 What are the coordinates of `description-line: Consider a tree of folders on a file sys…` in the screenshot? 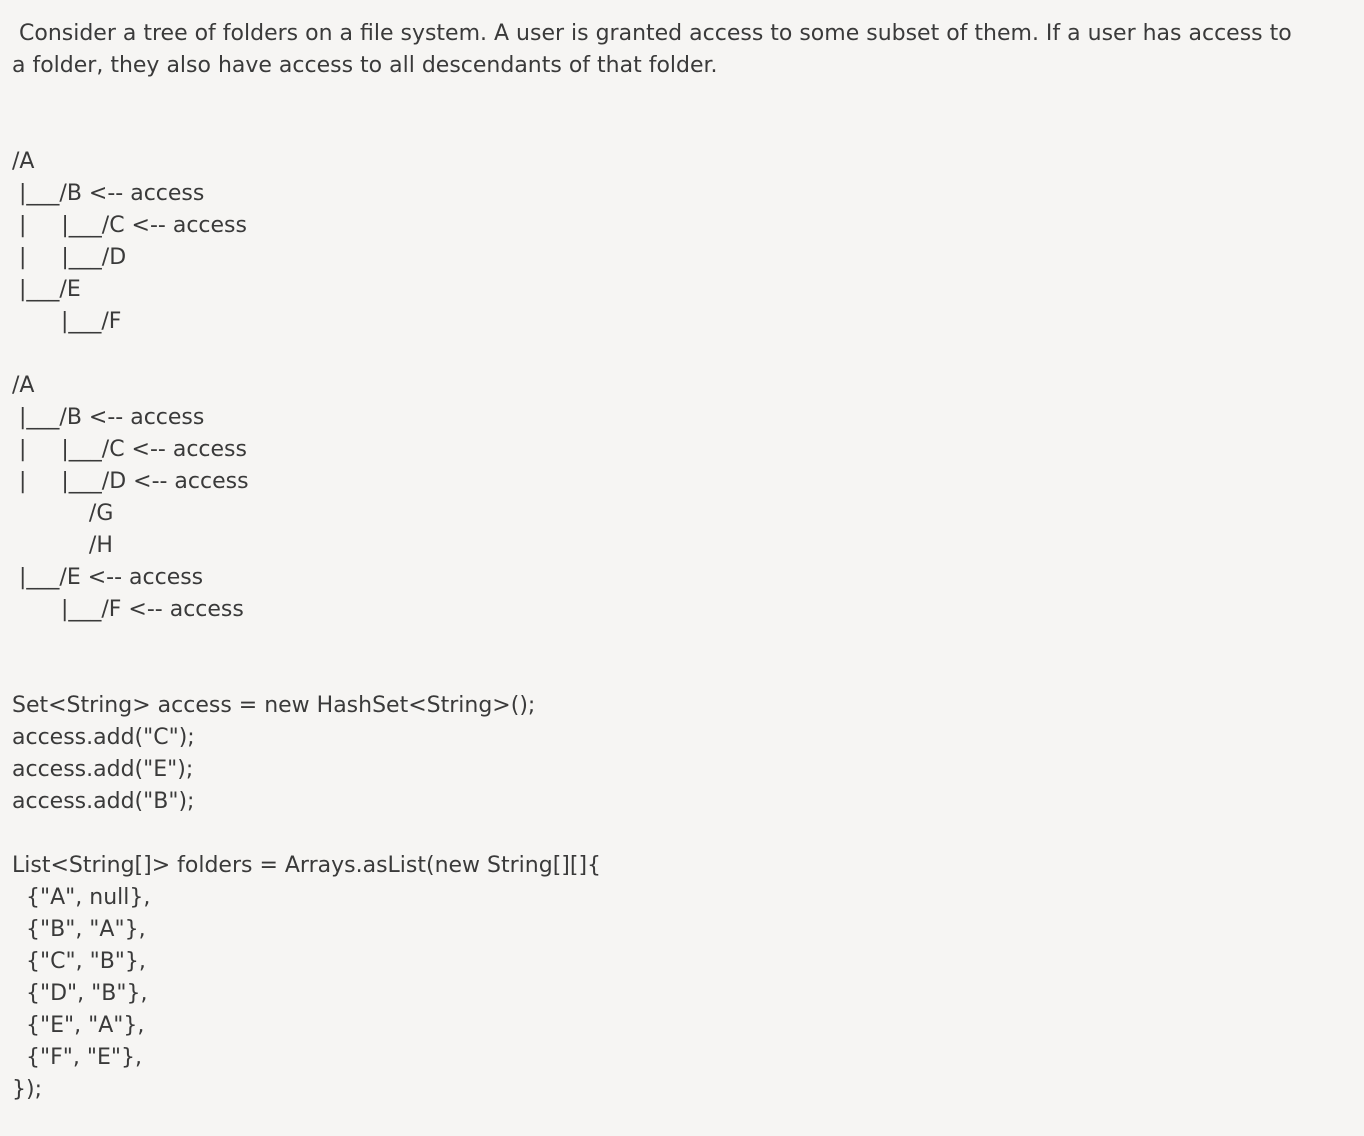 It's located at (652, 33).